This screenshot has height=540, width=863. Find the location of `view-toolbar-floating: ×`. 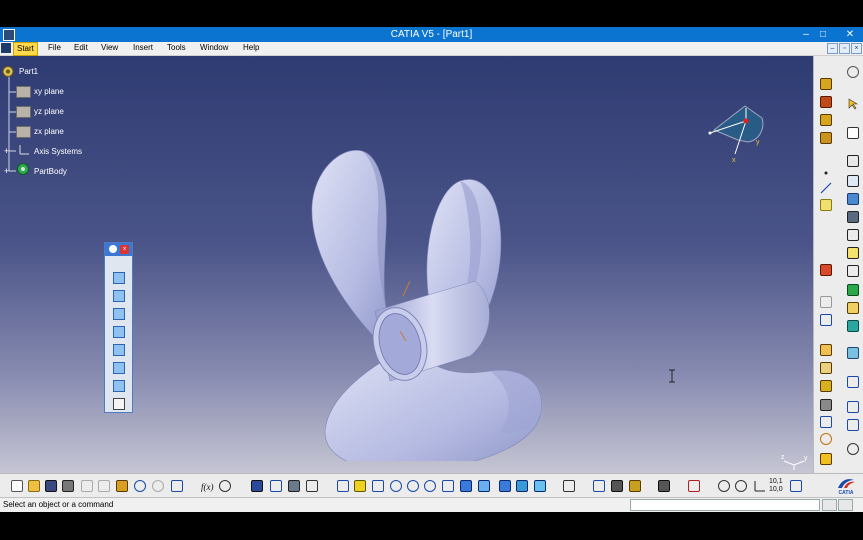

view-toolbar-floating: × is located at coordinates (118, 327).